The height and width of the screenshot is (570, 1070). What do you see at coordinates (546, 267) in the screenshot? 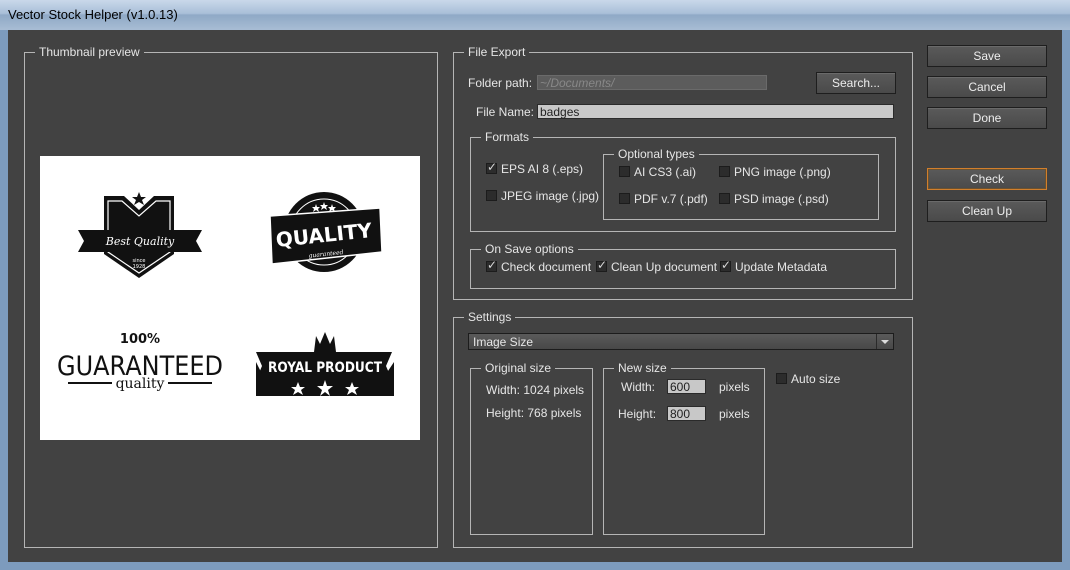
I see `check-document-label: Check document` at bounding box center [546, 267].